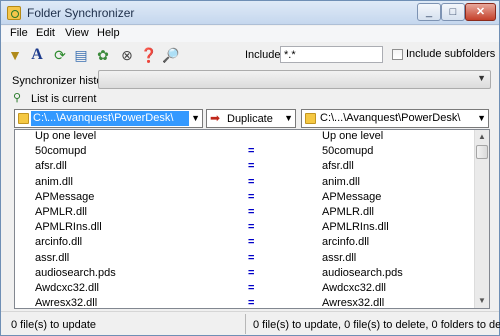  I want to click on right-file-name: anim.dll, so click(341, 181).